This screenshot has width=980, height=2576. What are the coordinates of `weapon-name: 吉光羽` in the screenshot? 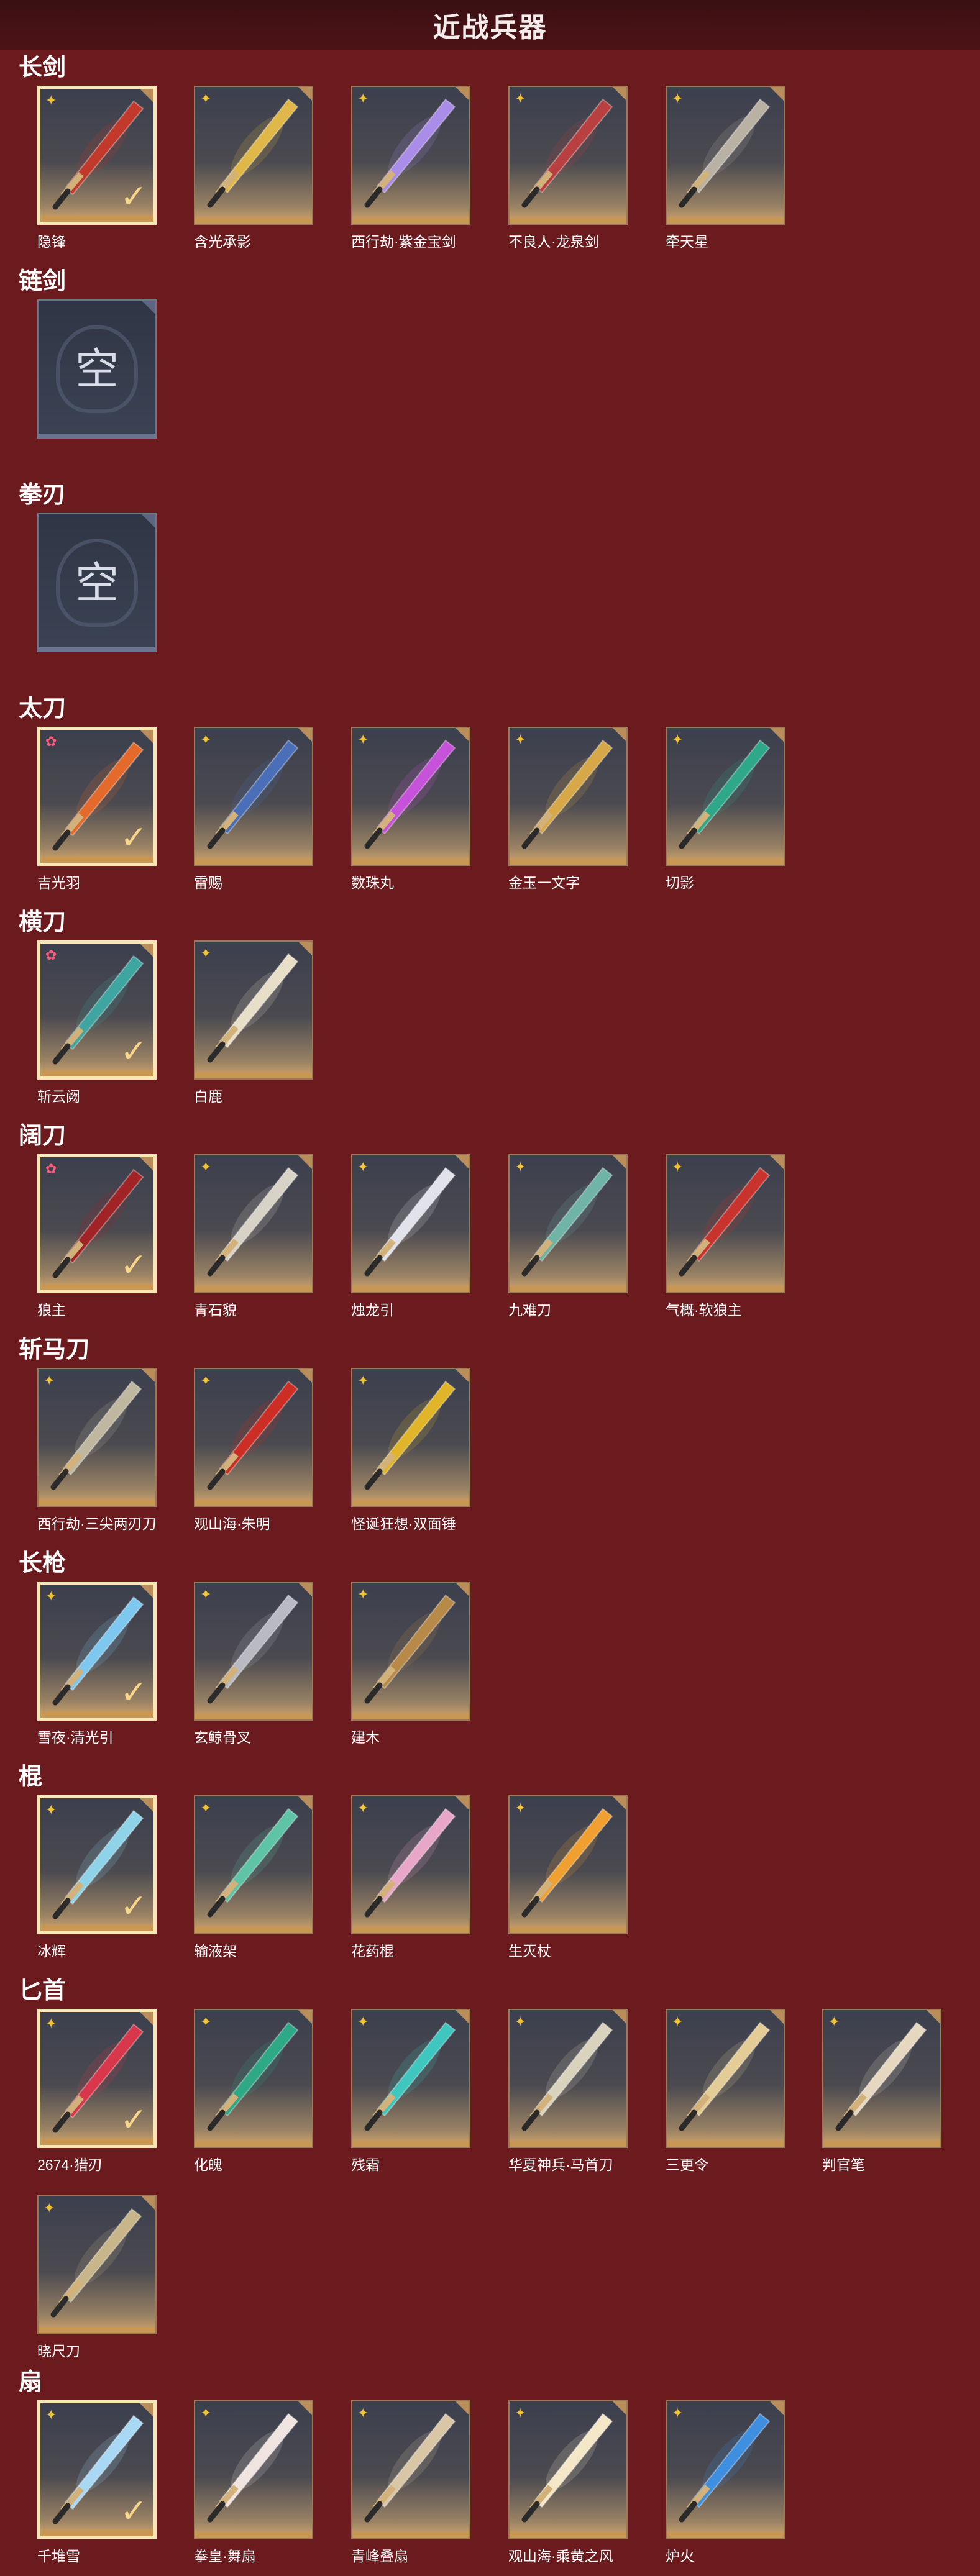 It's located at (58, 883).